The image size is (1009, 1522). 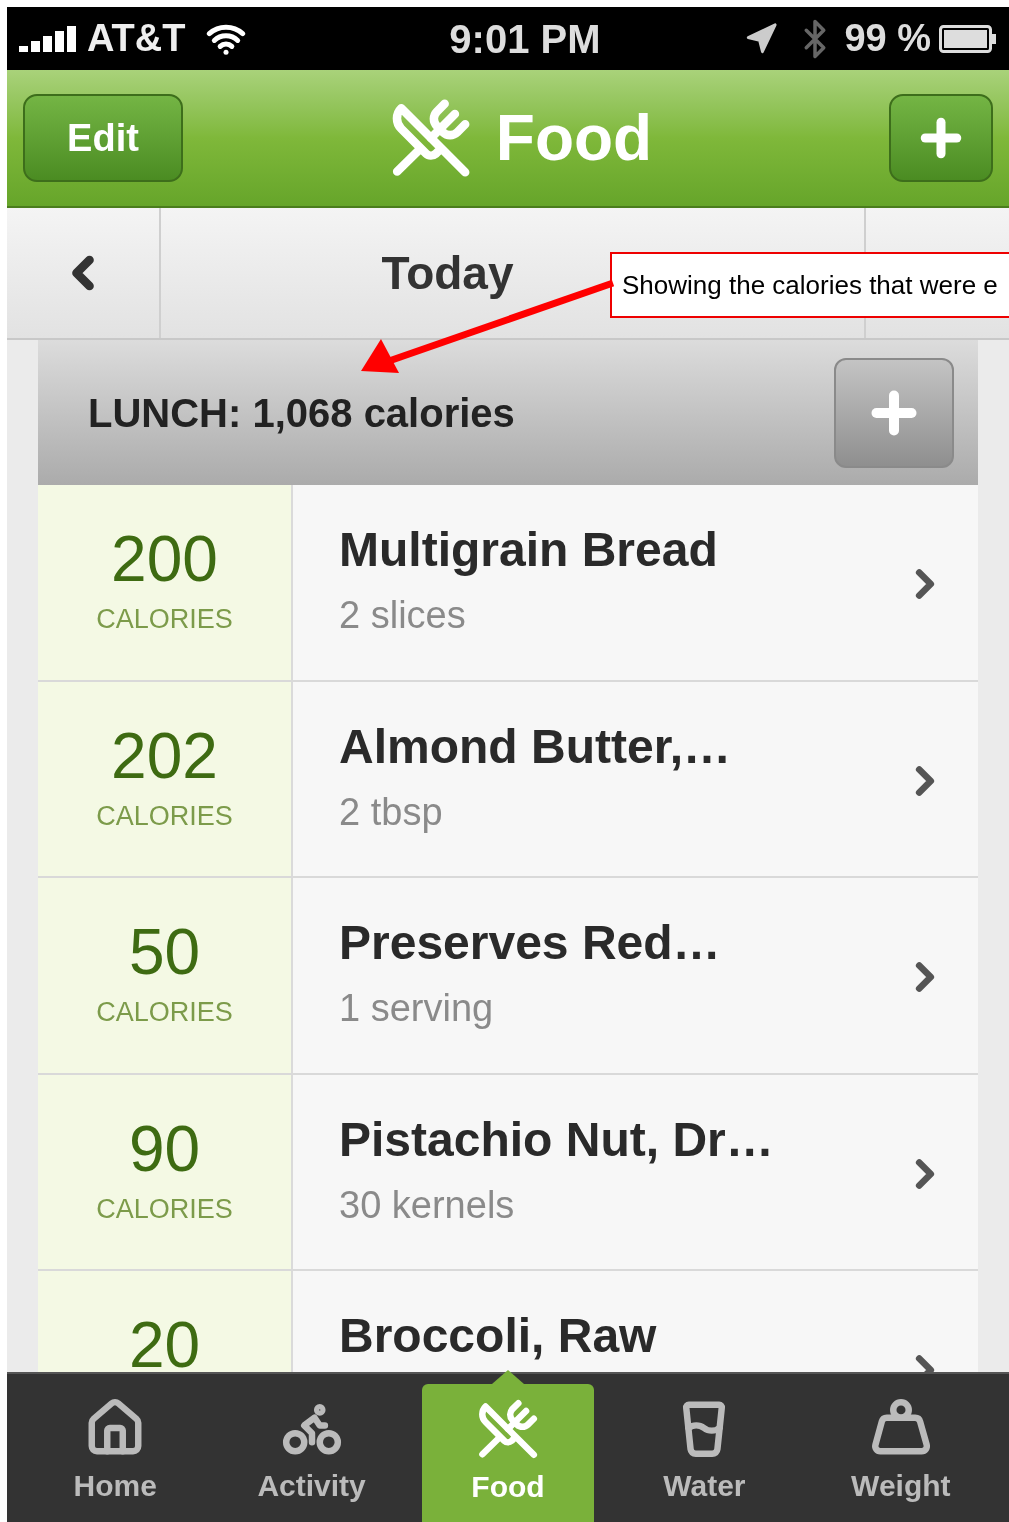 I want to click on food-amount: 2 tbsp, so click(x=391, y=812).